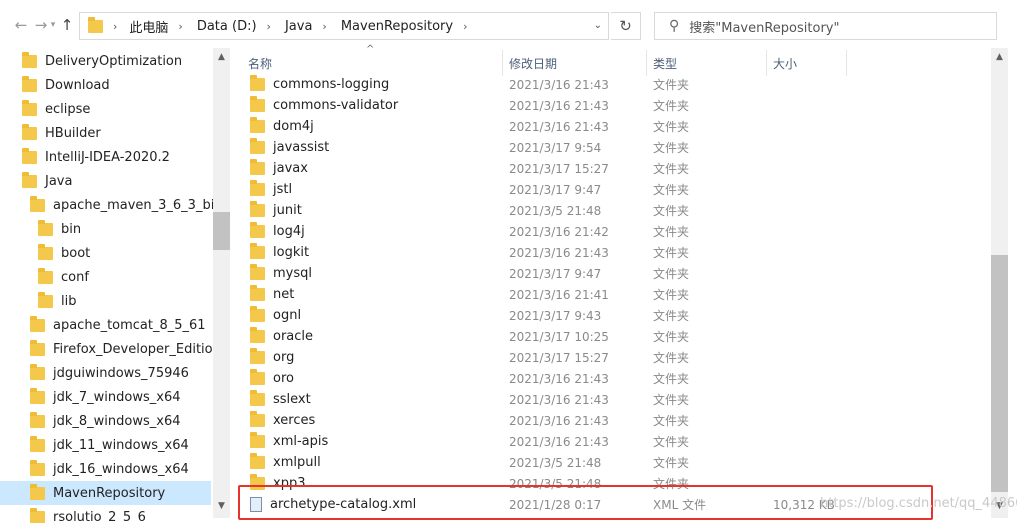 The height and width of the screenshot is (523, 1017). What do you see at coordinates (287, 210) in the screenshot?
I see `file-name: junit` at bounding box center [287, 210].